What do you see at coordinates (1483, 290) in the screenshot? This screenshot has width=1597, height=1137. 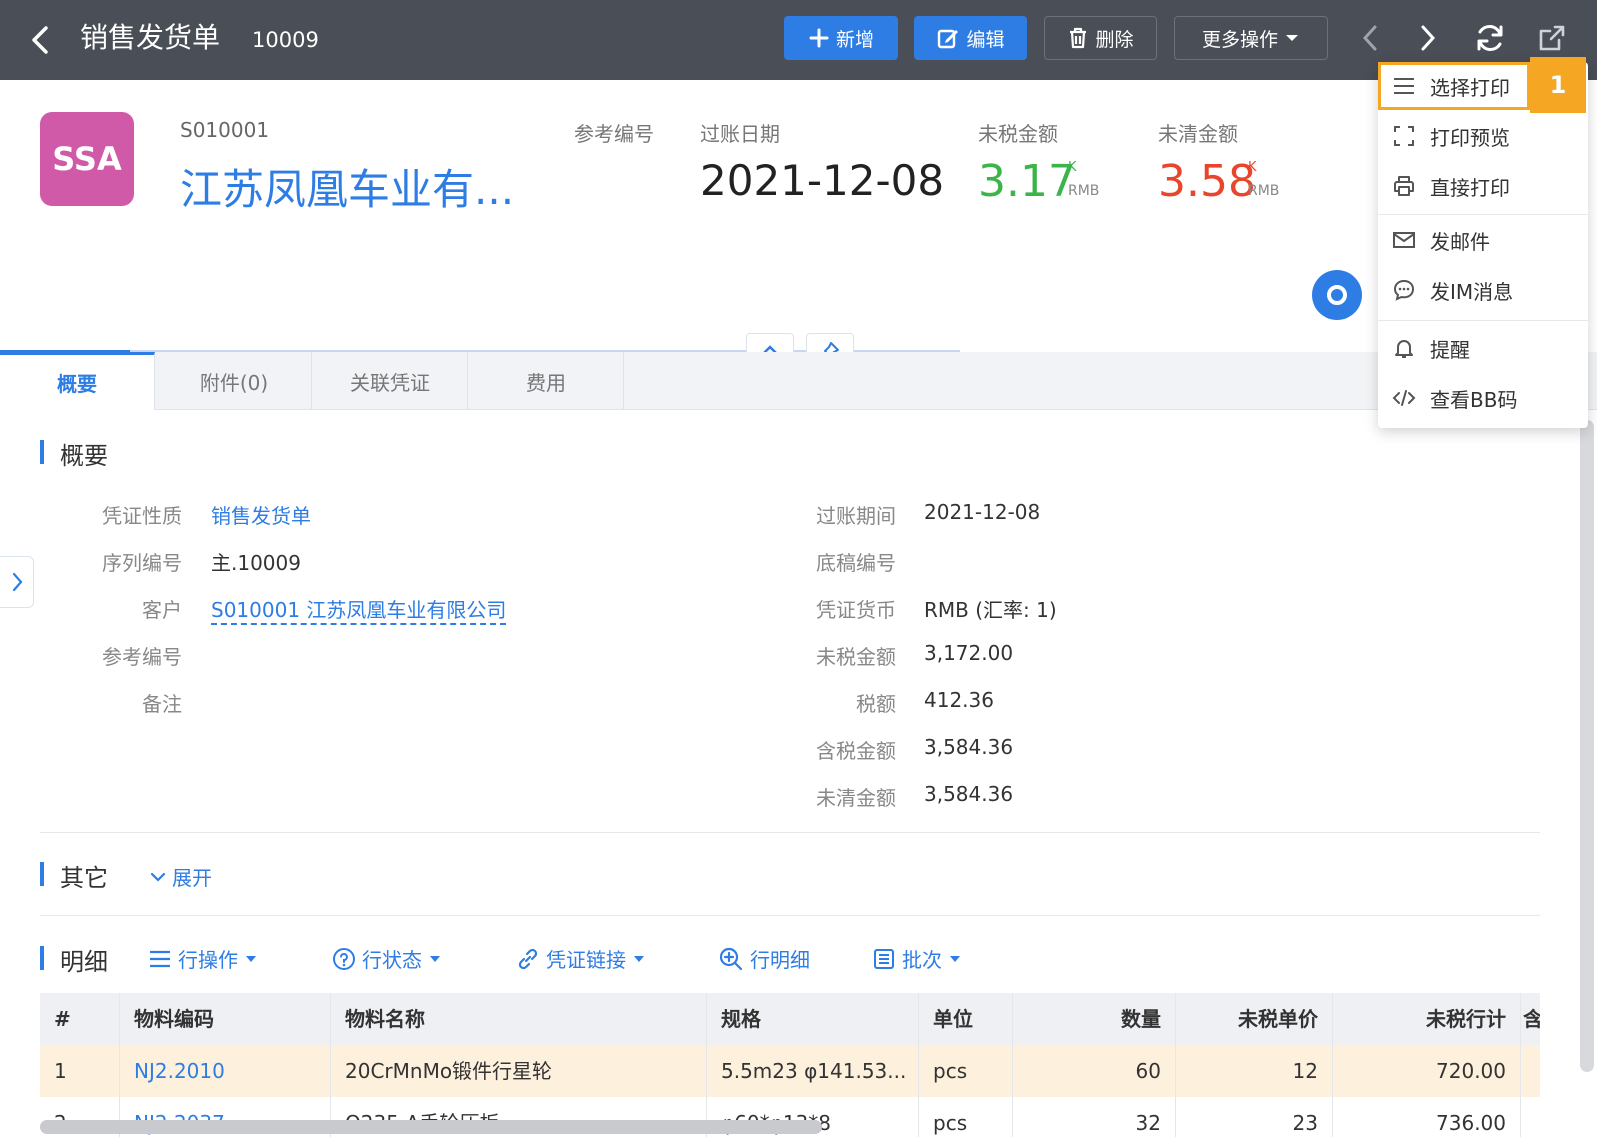 I see `menu-item-send-im: 发IM消息` at bounding box center [1483, 290].